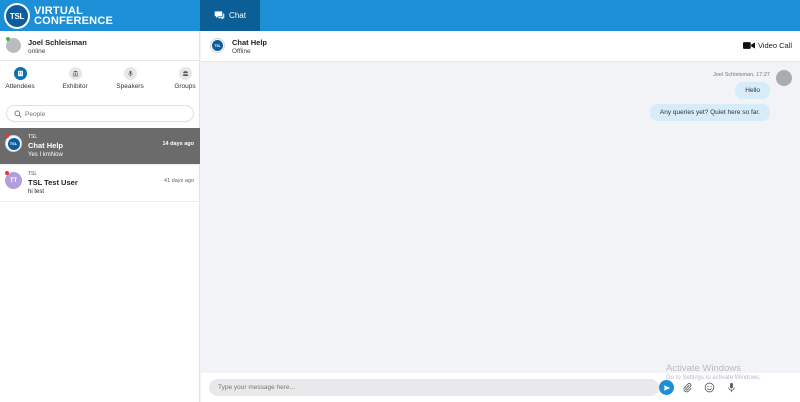 The image size is (800, 402). I want to click on current-user: Joel Schleisman online, so click(100, 46).